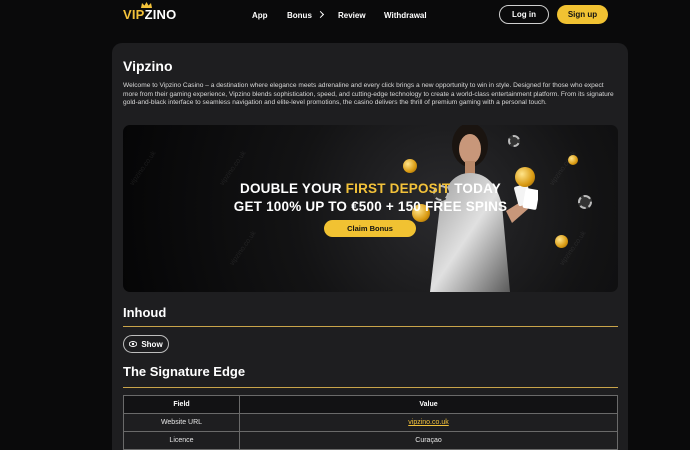  I want to click on nav-withdrawal: Withdrawal, so click(405, 15).